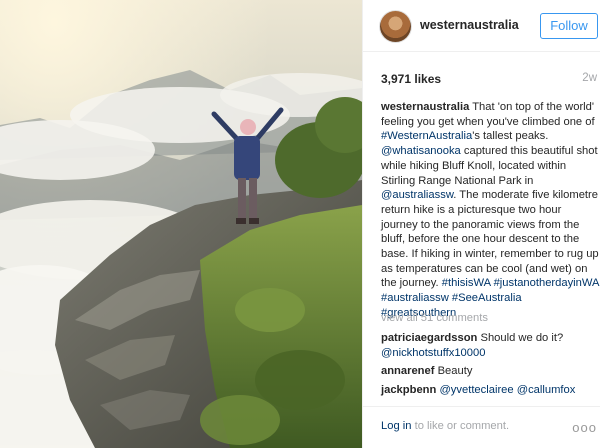 This screenshot has width=600, height=448. I want to click on caption-username: westernaustralia, so click(425, 107).